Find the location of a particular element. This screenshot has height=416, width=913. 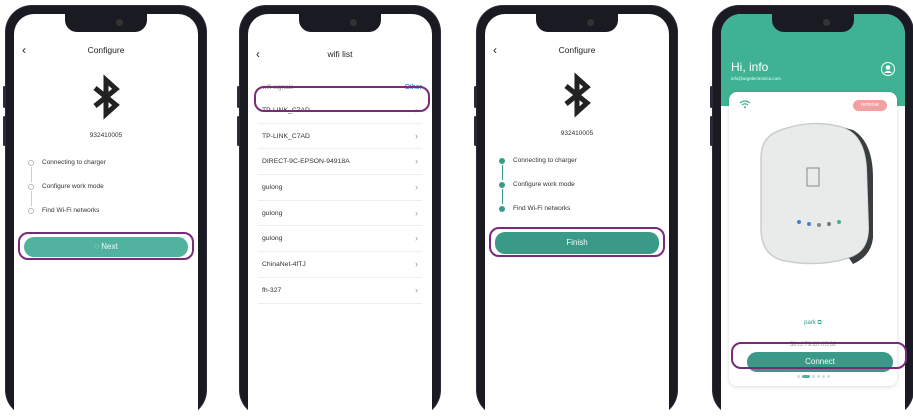

wifi-icon is located at coordinates (745, 104).